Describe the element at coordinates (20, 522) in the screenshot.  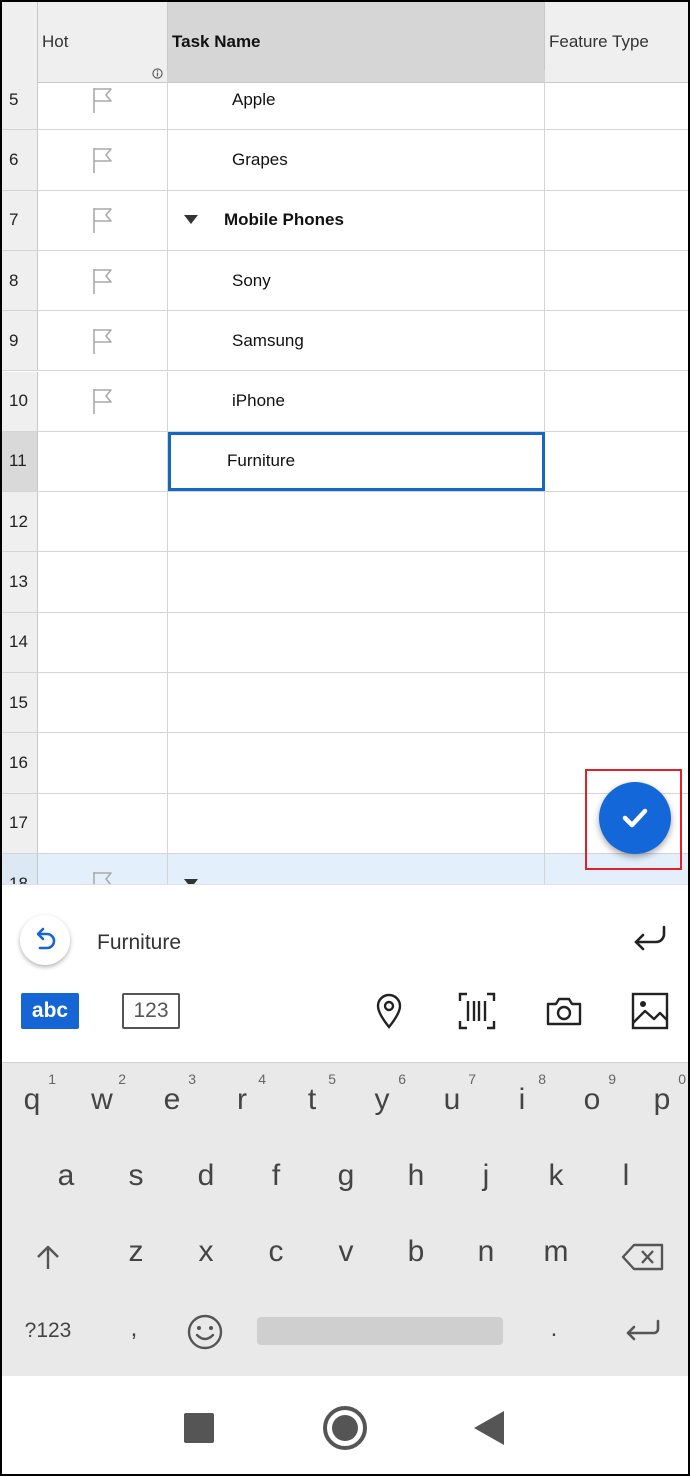
I see `row-number: 12` at that location.